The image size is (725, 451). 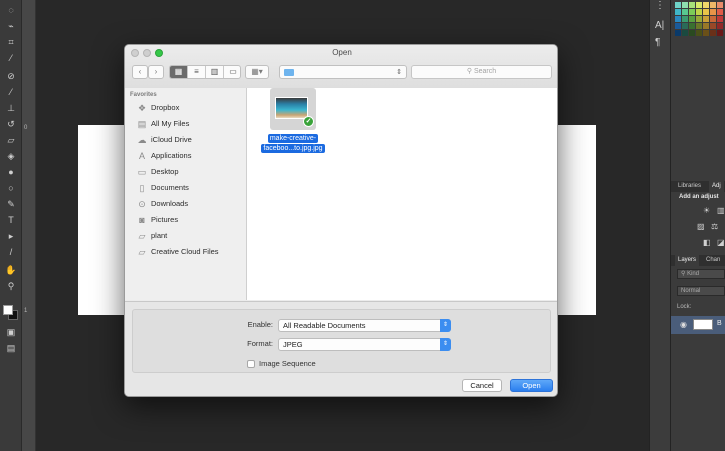 I want to click on file-item: ✓ make-creative- faceboo...to.jpg.jpg, so click(x=293, y=123).